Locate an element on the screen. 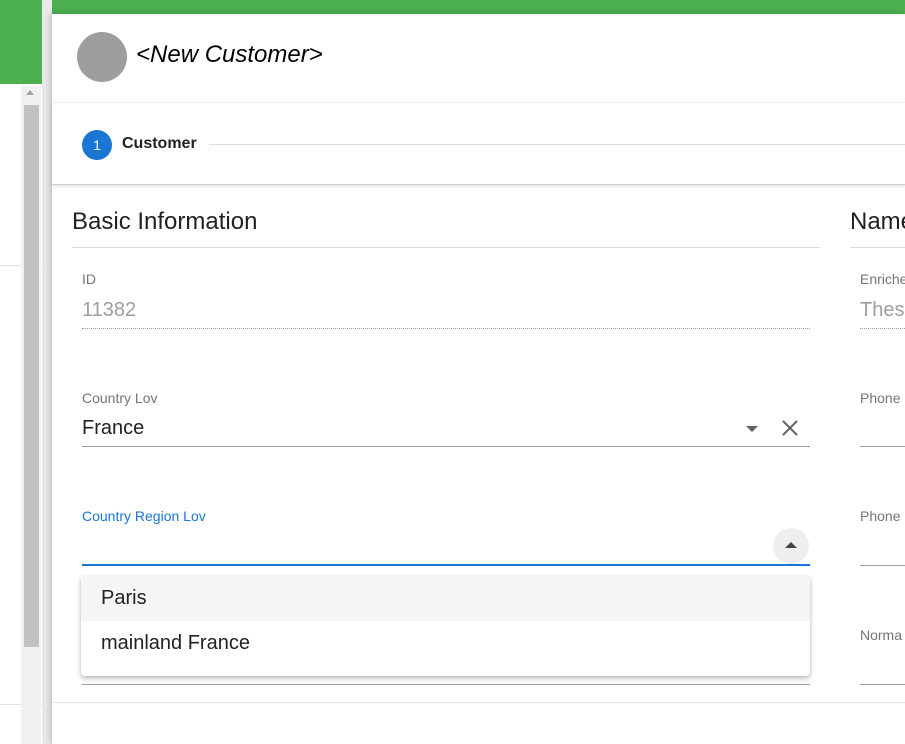 The width and height of the screenshot is (905, 744). clear-icon is located at coordinates (790, 428).